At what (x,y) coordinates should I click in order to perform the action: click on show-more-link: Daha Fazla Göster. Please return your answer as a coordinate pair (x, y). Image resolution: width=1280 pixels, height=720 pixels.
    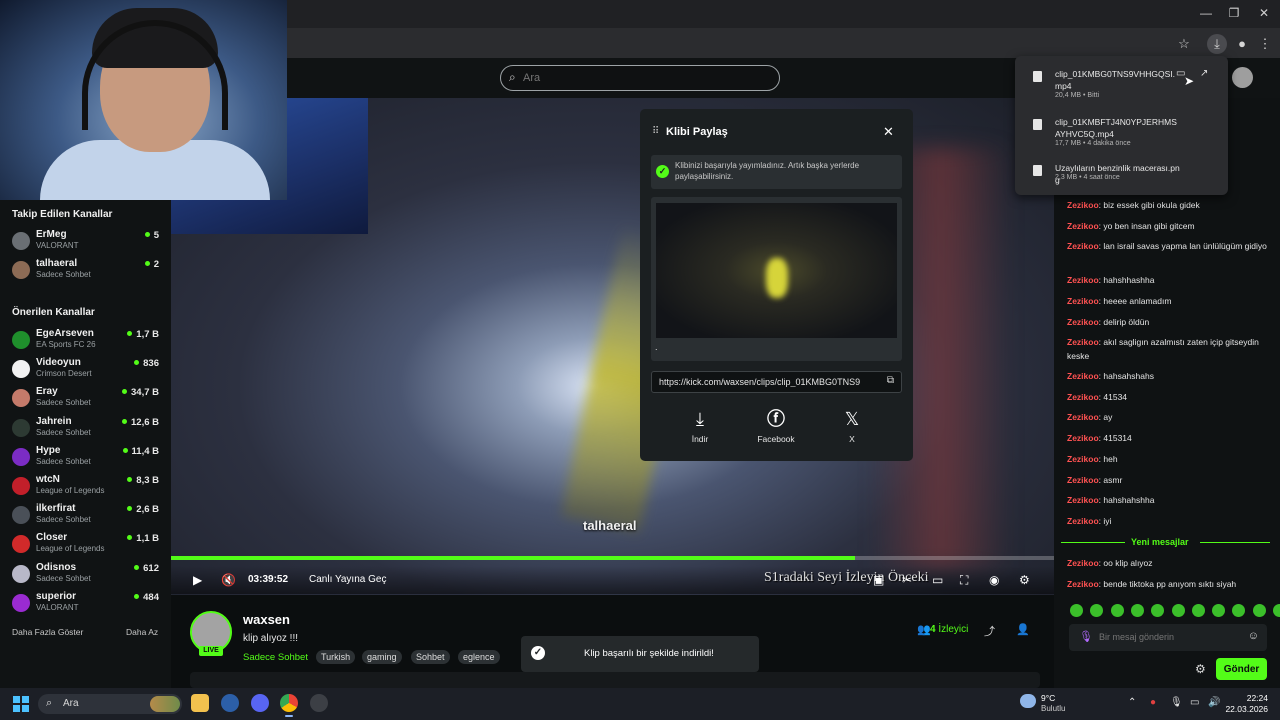
    Looking at the image, I should click on (47, 632).